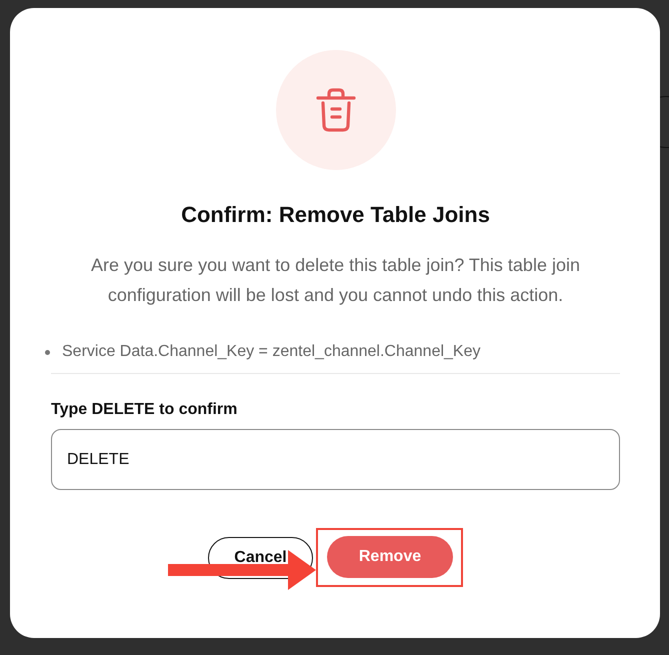  Describe the element at coordinates (144, 410) in the screenshot. I see `field-label: Type DELETE to confirm` at that location.